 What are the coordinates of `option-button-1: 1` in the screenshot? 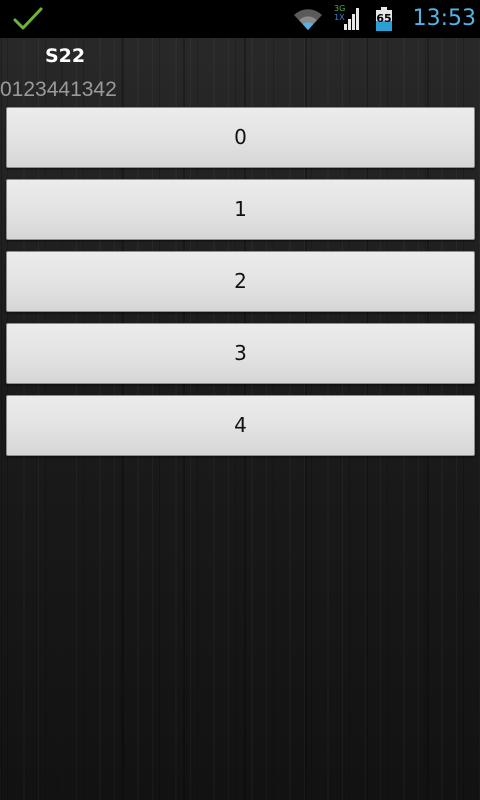 It's located at (240, 209).